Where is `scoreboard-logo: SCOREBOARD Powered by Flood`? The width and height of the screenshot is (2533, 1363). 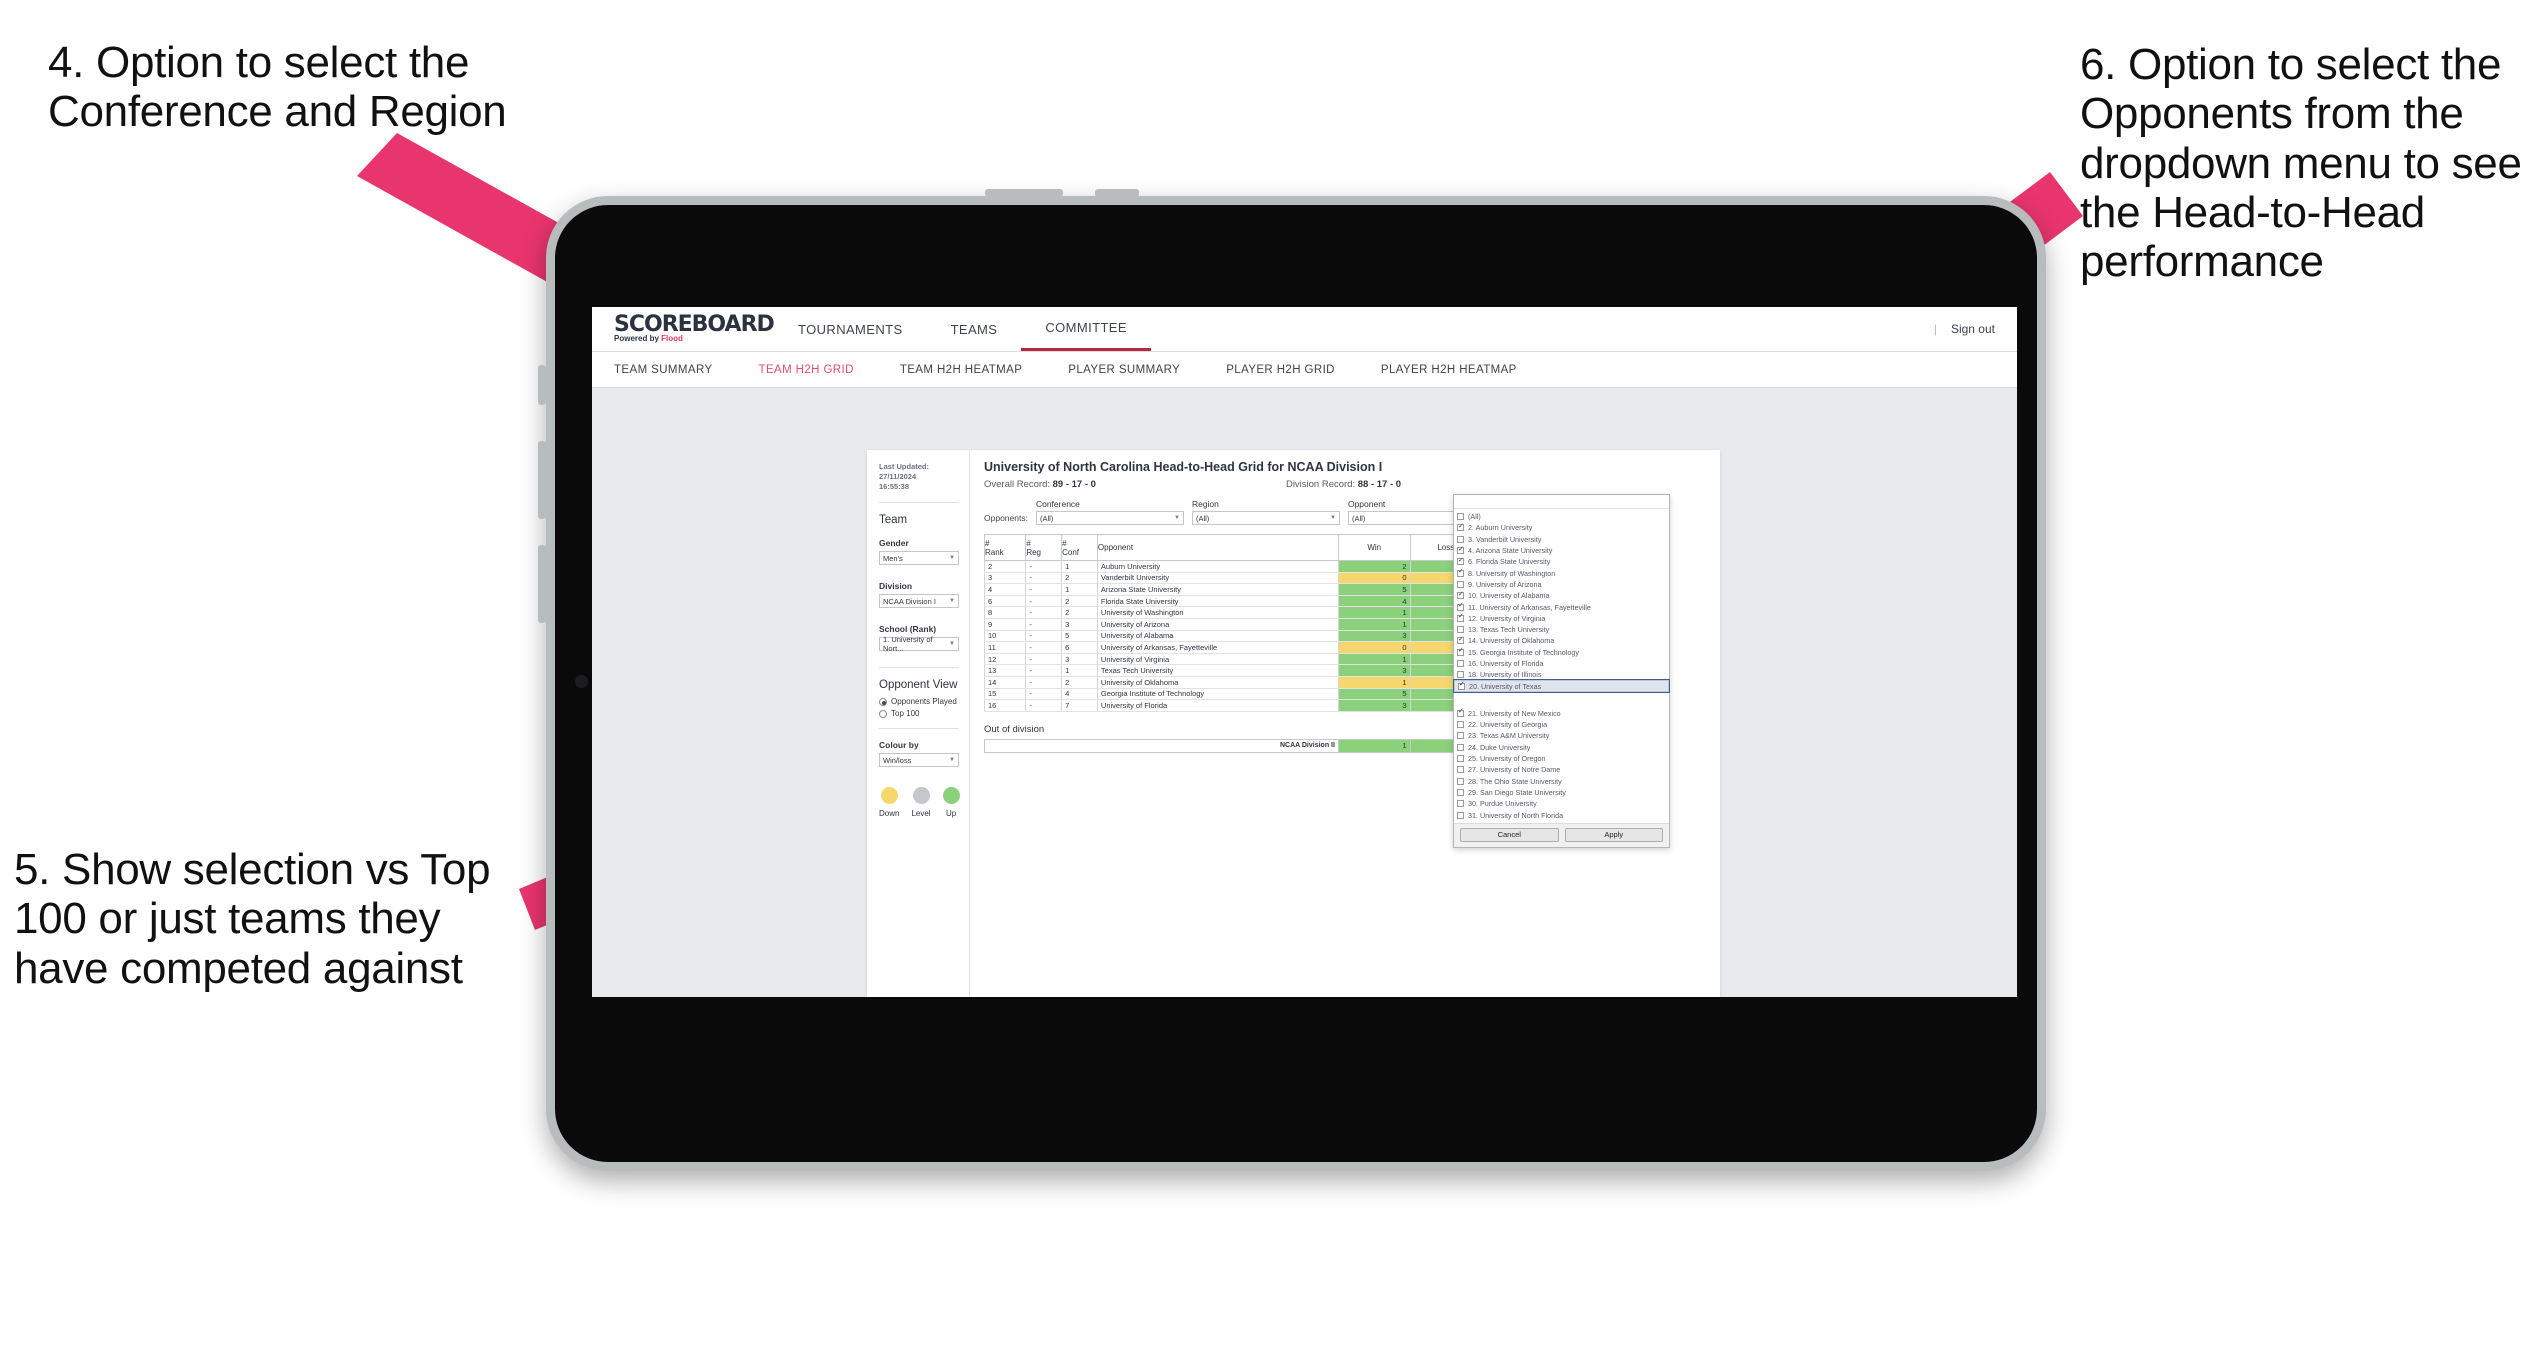 scoreboard-logo: SCOREBOARD Powered by Flood is located at coordinates (694, 328).